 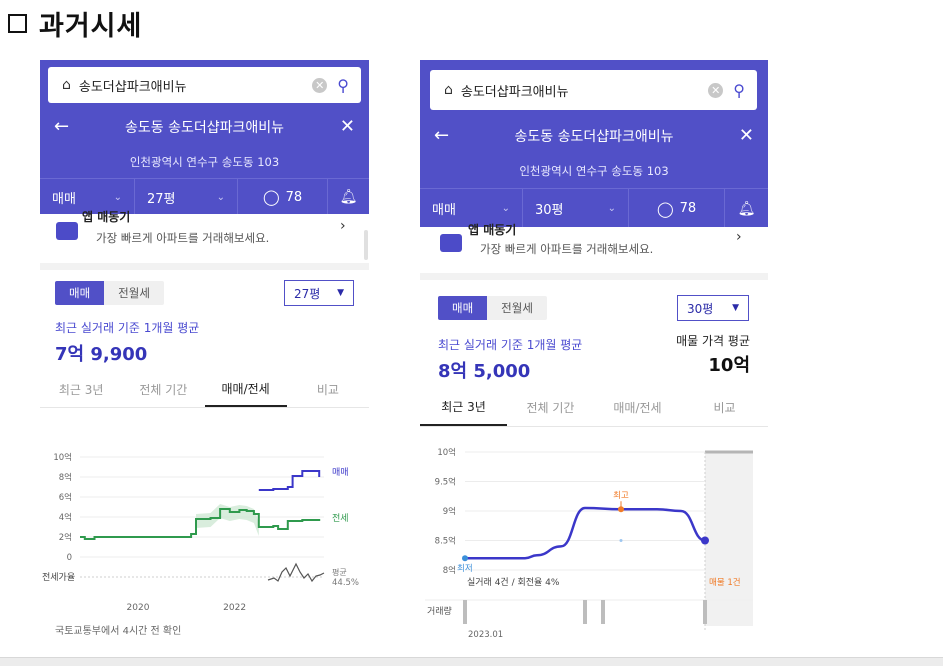 What do you see at coordinates (705, 540) in the screenshot?
I see `last-point` at bounding box center [705, 540].